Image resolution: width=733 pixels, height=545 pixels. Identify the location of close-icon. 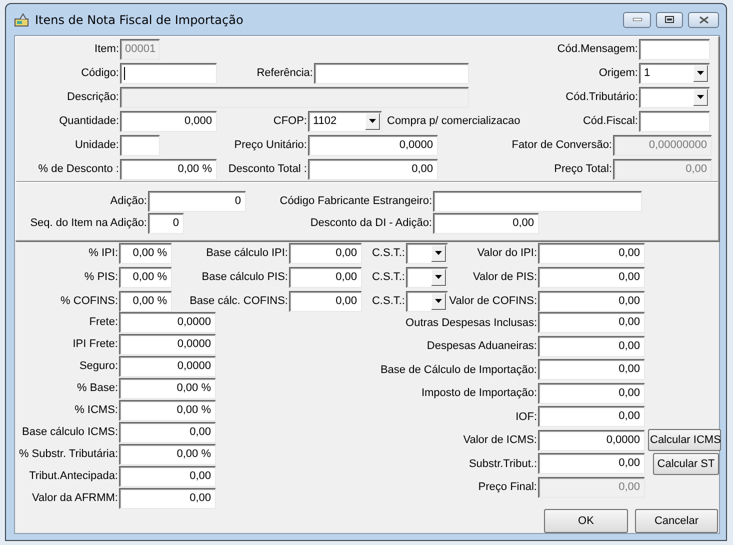
(703, 20).